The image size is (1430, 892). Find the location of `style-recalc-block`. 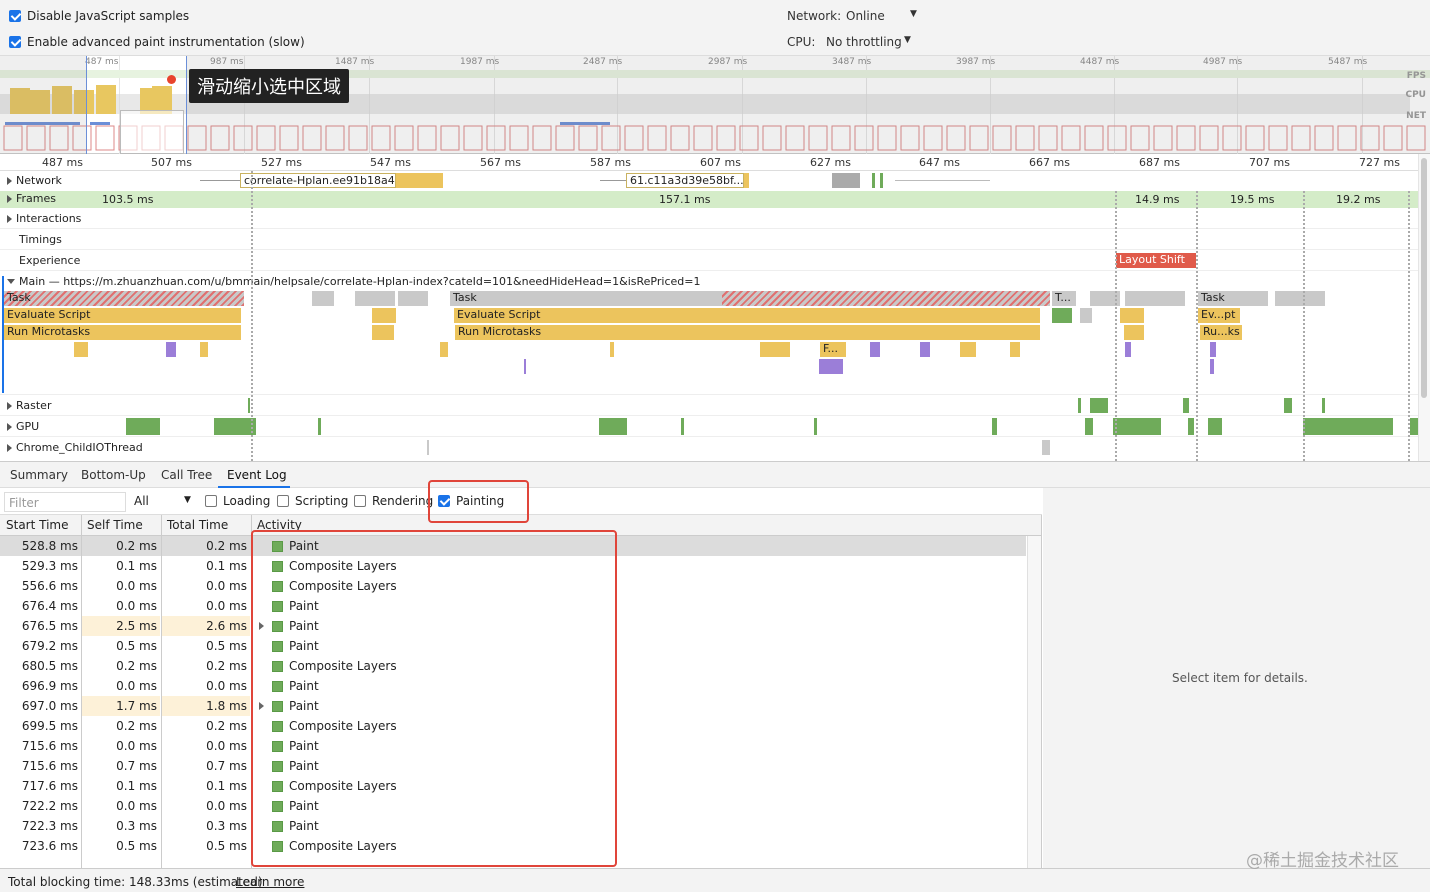

style-recalc-block is located at coordinates (831, 366).